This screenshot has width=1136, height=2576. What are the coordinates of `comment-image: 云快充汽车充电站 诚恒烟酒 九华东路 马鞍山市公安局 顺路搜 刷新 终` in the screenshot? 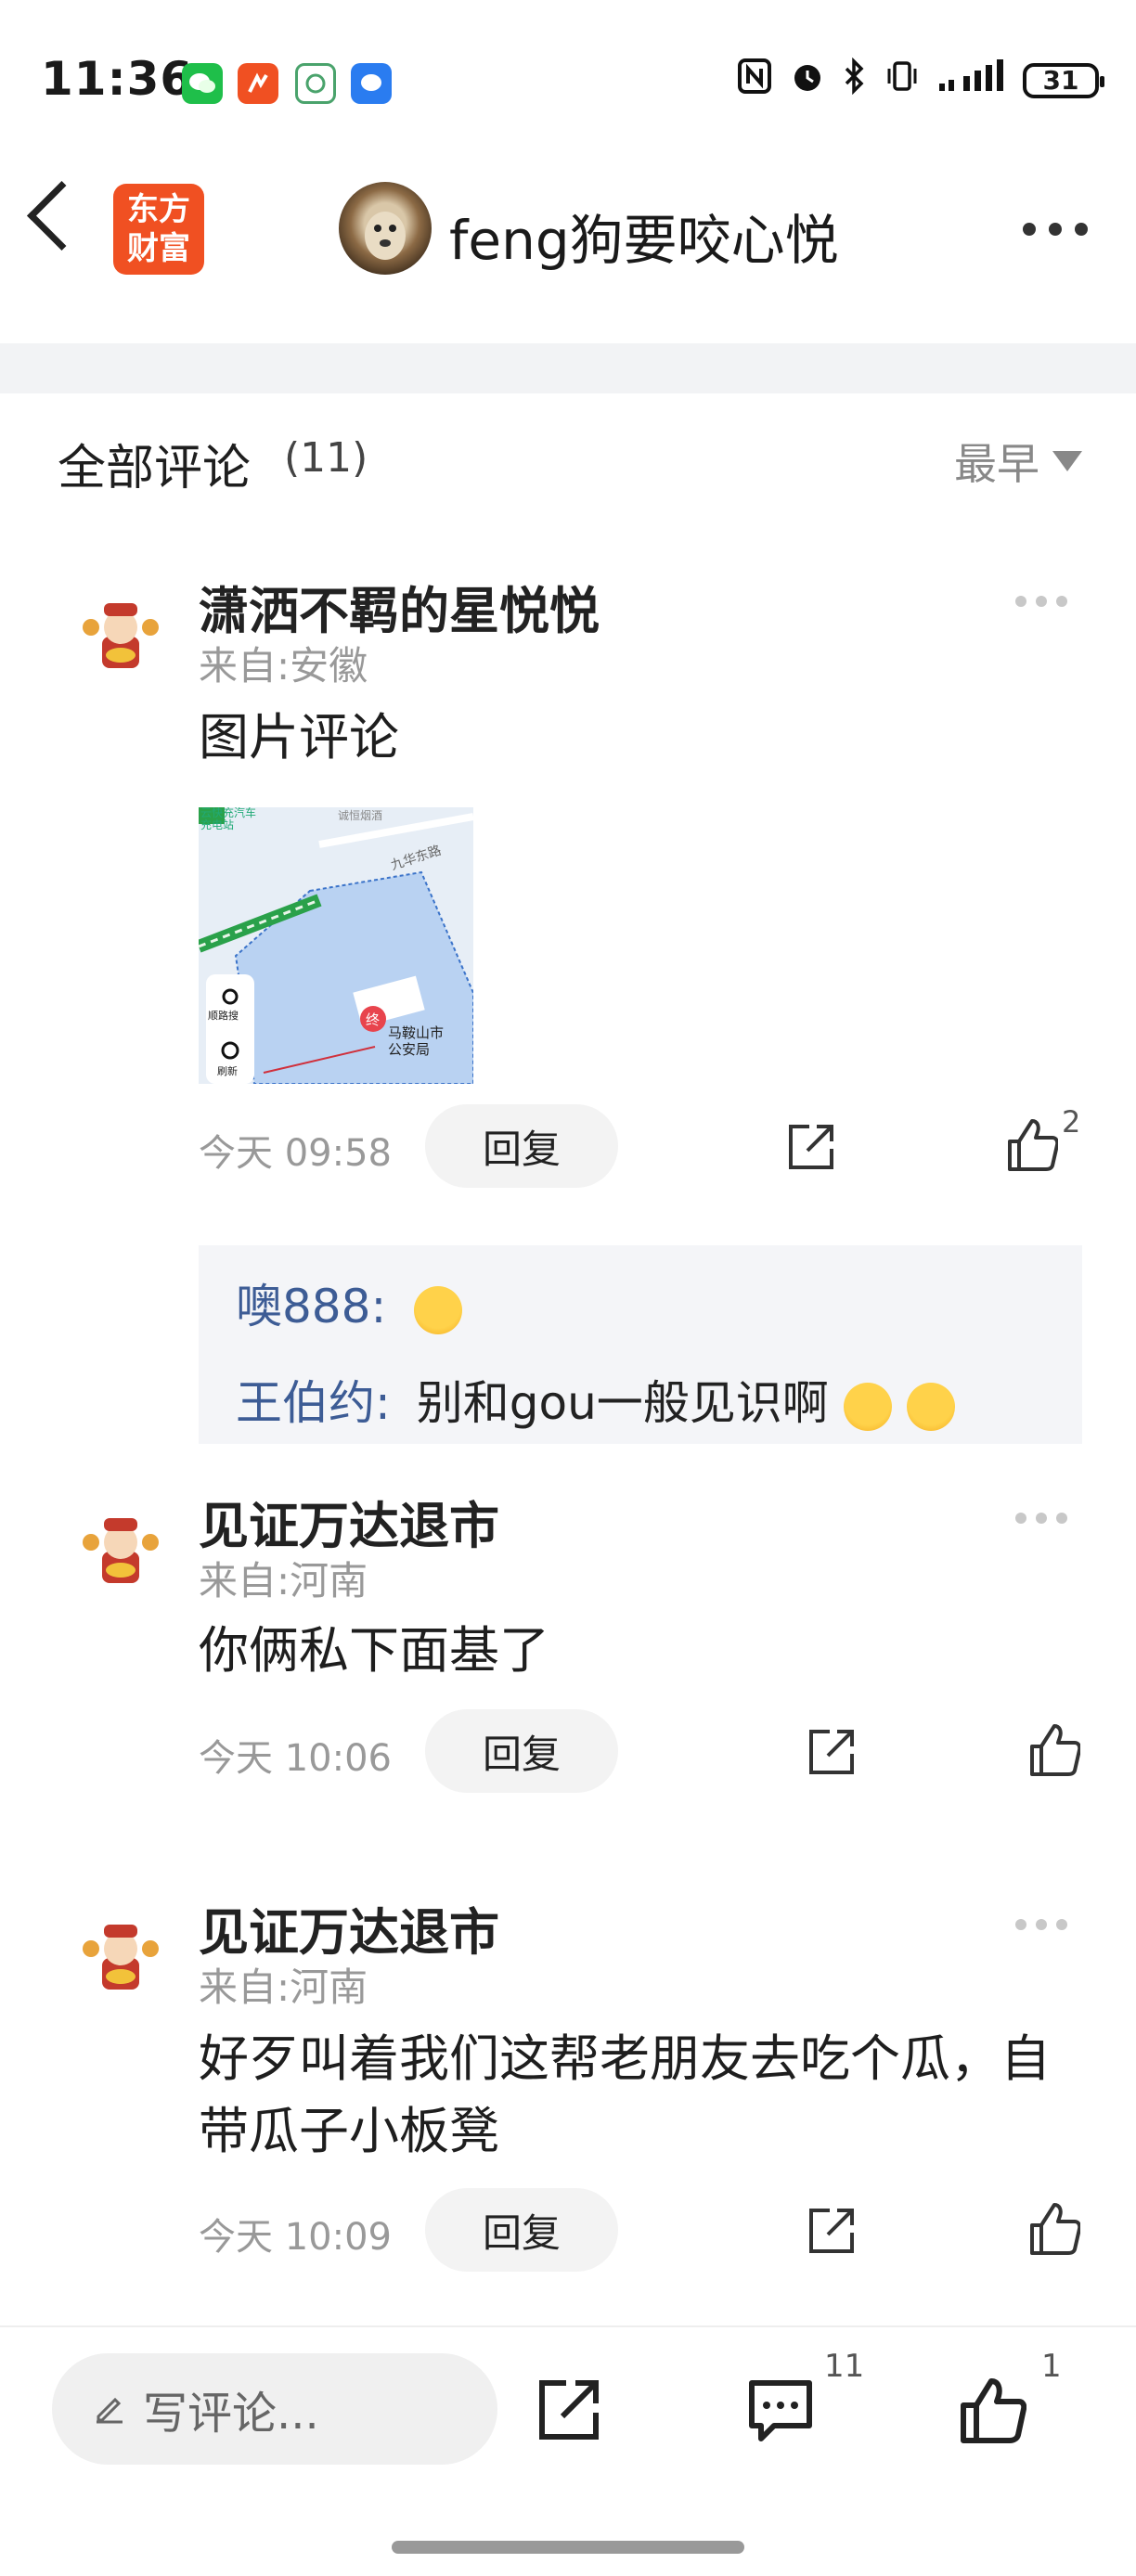 It's located at (336, 945).